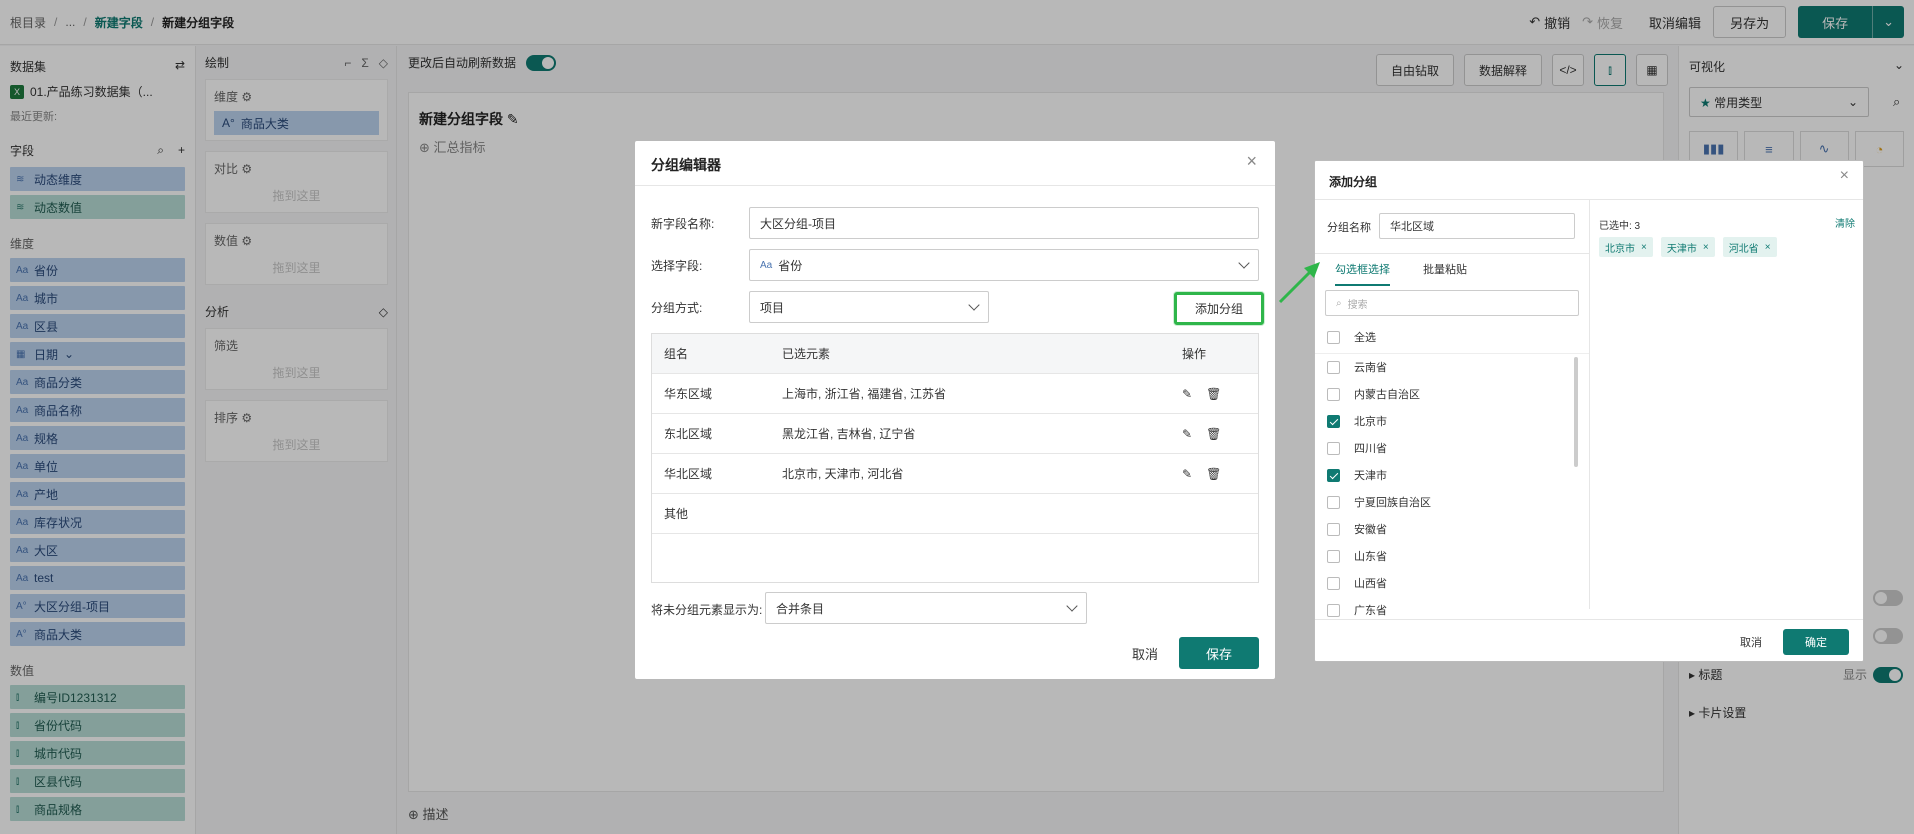 The height and width of the screenshot is (834, 1914). What do you see at coordinates (1362, 273) in the screenshot?
I see `tab-checkbox: 勾选框选择` at bounding box center [1362, 273].